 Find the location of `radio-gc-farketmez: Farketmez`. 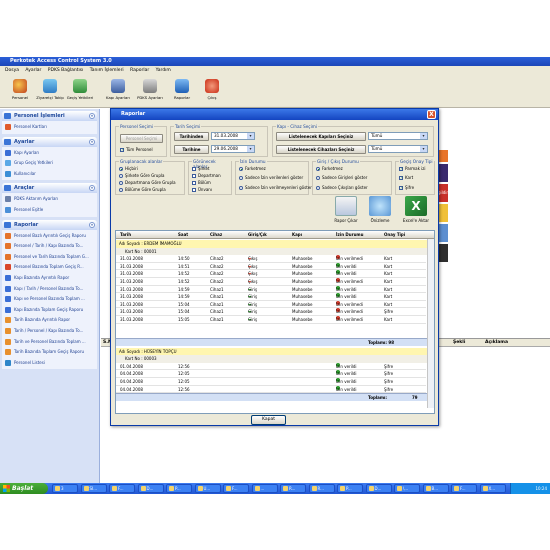

radio-gc-farketmez: Farketmez is located at coordinates (329, 168).